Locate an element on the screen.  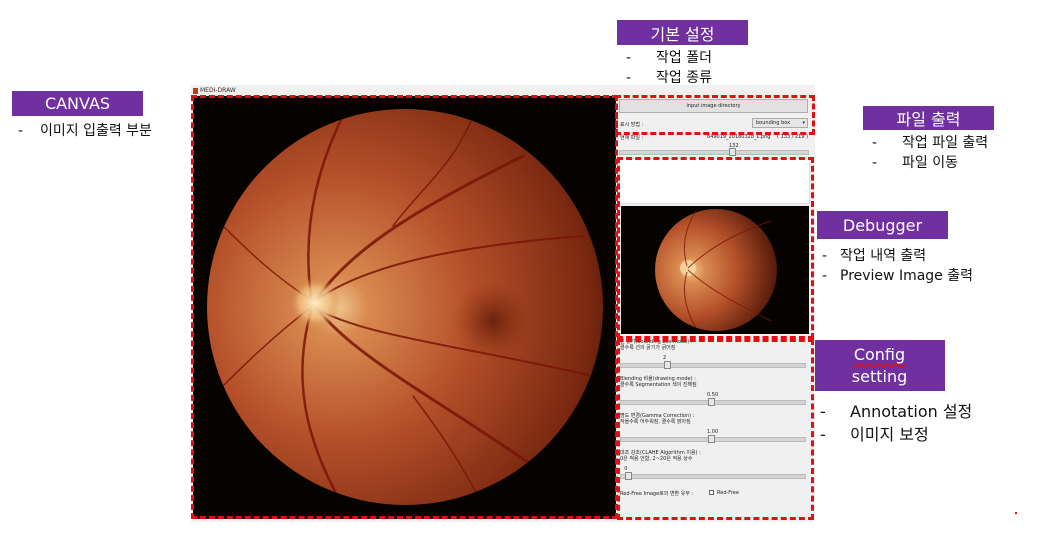
basic-settings-label-text: 기본 설정 is located at coordinates (682, 34).